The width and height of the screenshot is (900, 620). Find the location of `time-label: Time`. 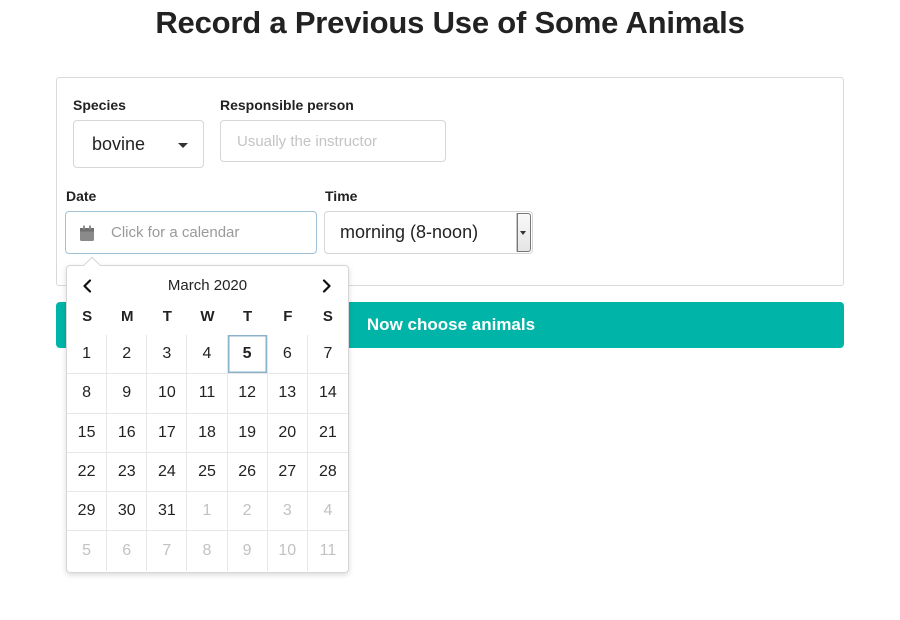

time-label: Time is located at coordinates (341, 196).